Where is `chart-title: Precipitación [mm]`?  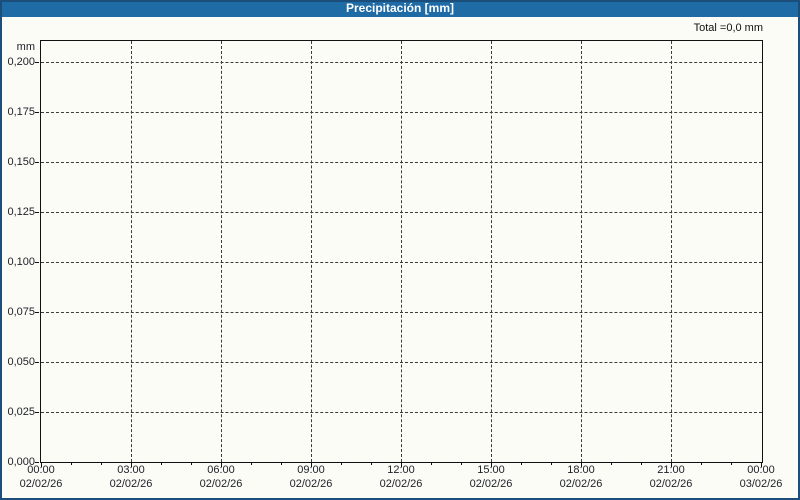
chart-title: Precipitación [mm] is located at coordinates (400, 8).